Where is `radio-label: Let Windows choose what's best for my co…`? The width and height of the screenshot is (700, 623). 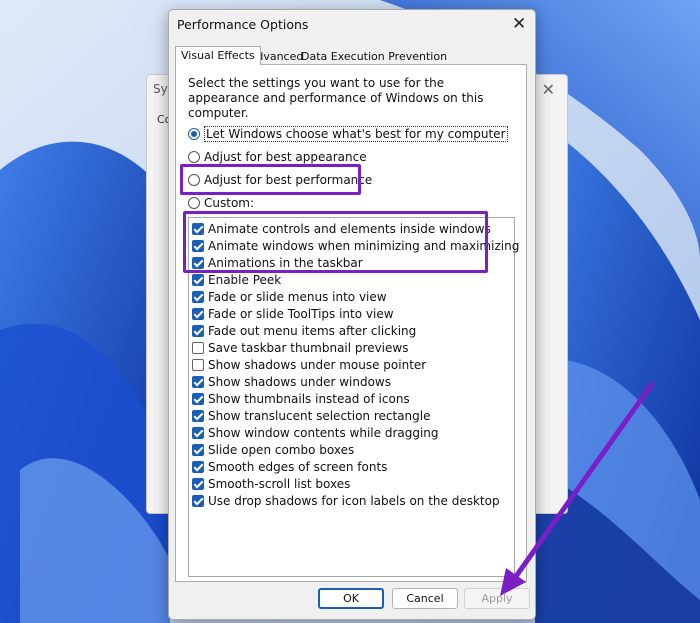
radio-label: Let Windows choose what's best for my co… is located at coordinates (356, 134).